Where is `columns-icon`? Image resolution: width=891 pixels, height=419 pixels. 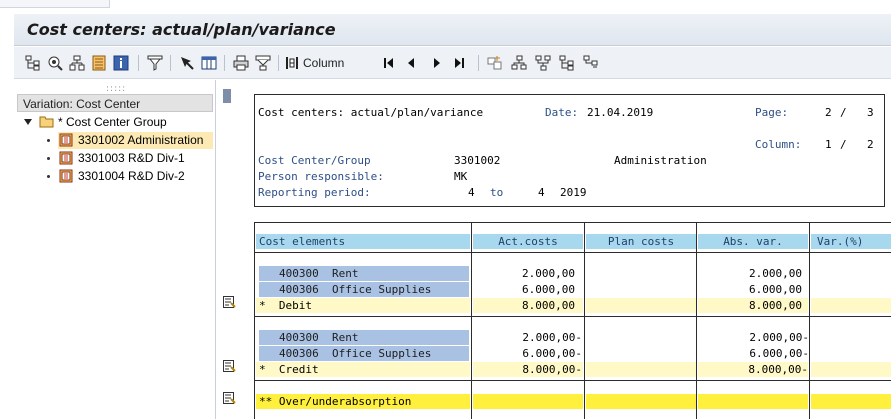
columns-icon is located at coordinates (209, 63).